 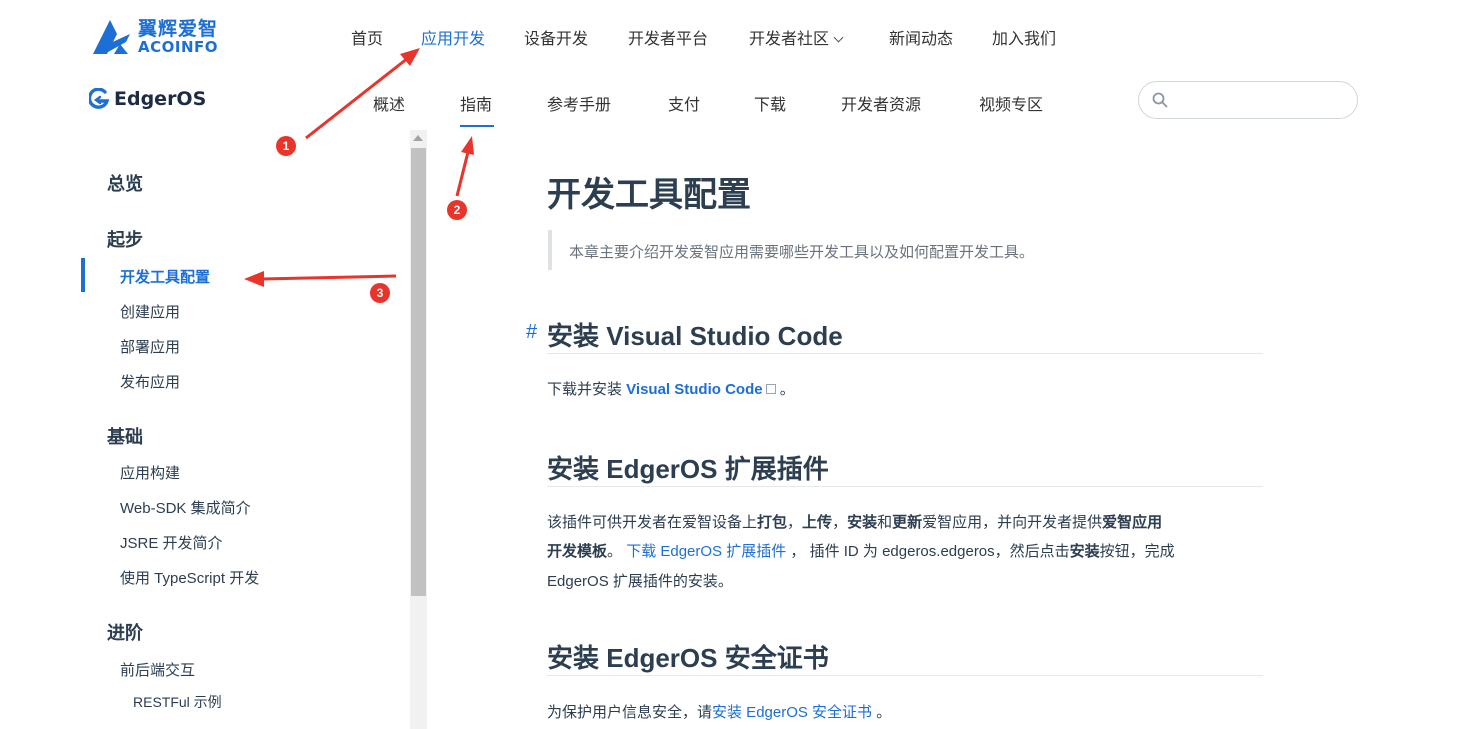 What do you see at coordinates (83, 275) in the screenshot?
I see `active-link-indicator` at bounding box center [83, 275].